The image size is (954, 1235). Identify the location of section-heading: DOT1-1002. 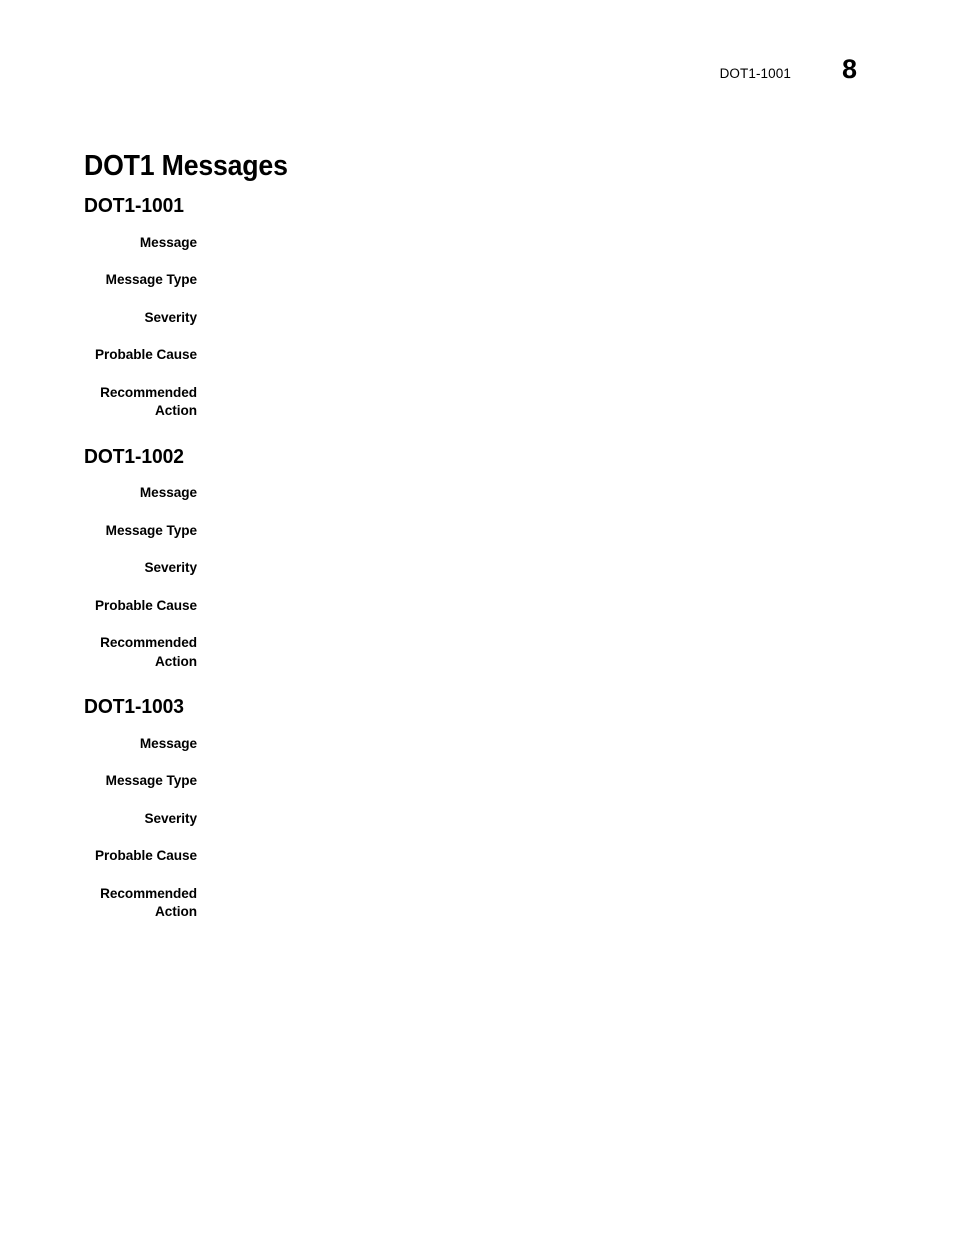
(134, 456).